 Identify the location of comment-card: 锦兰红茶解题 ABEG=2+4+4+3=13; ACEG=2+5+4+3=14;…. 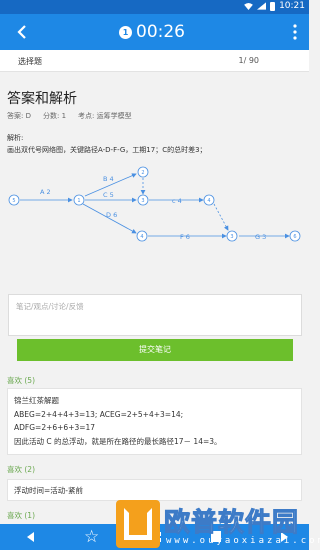
(154, 421).